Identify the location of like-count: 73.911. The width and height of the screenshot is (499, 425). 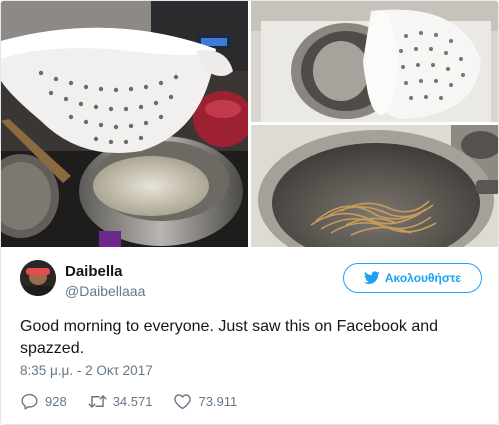
(218, 401).